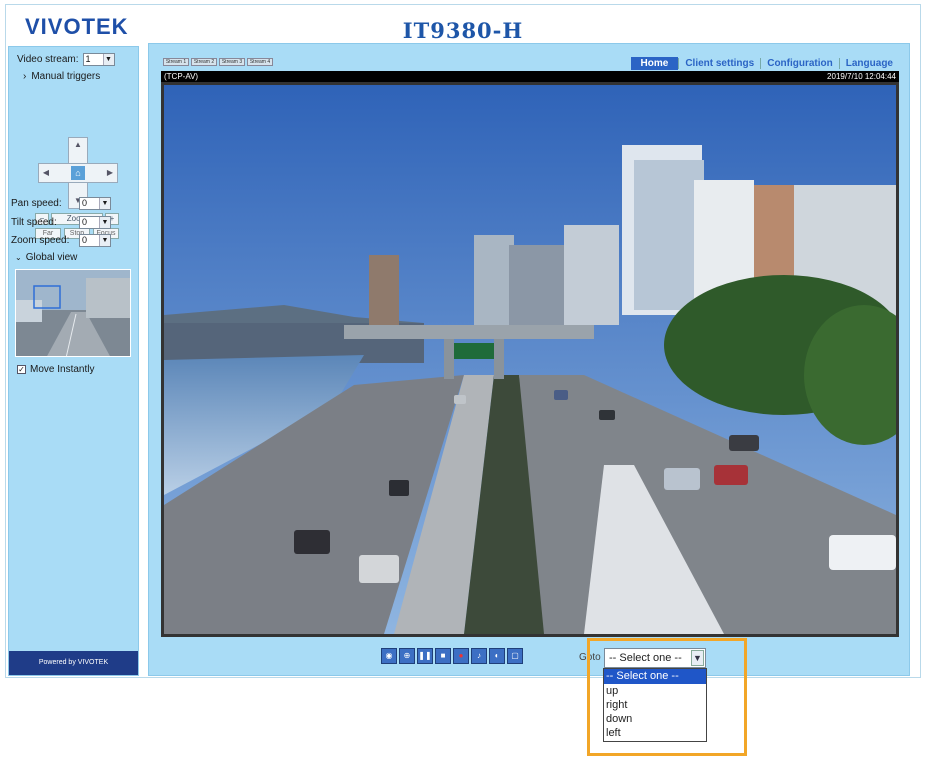 This screenshot has height=757, width=926. I want to click on tilt-speed-row: Tilt speed: 0 ▼, so click(61, 222).